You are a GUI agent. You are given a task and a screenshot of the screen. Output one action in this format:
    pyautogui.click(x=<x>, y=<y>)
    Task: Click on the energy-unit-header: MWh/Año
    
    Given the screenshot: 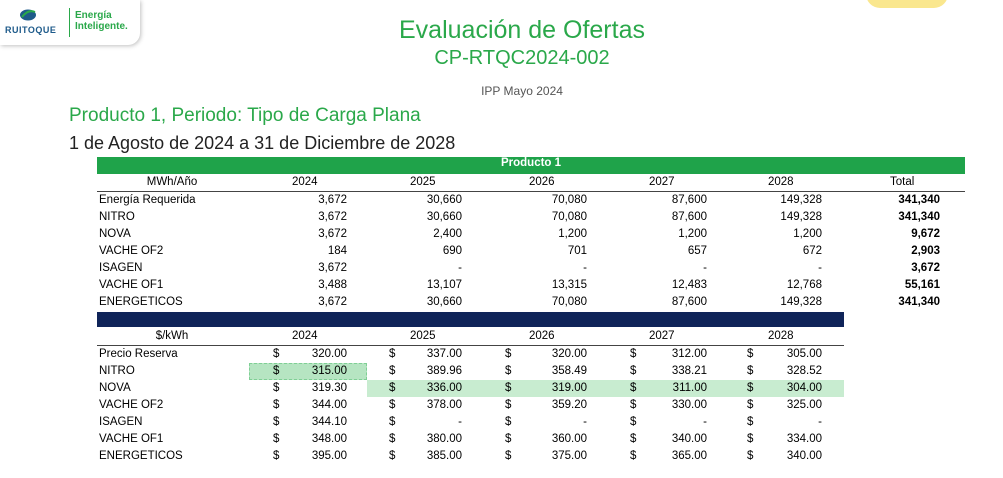 What is the action you would take?
    pyautogui.click(x=172, y=182)
    